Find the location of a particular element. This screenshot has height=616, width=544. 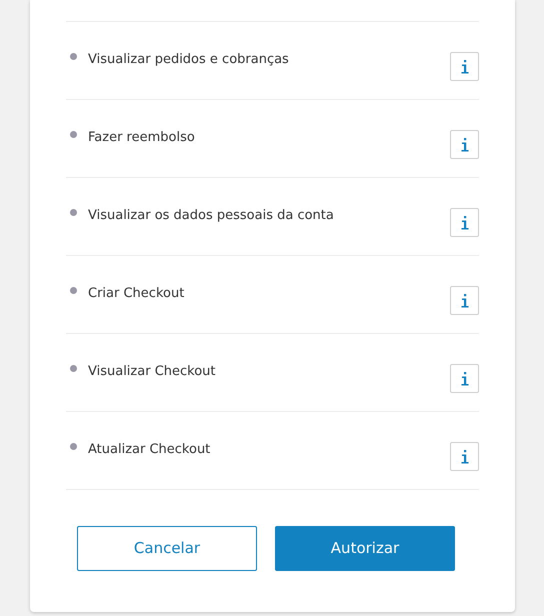

permission-label: Fazer reembolso is located at coordinates (142, 138).